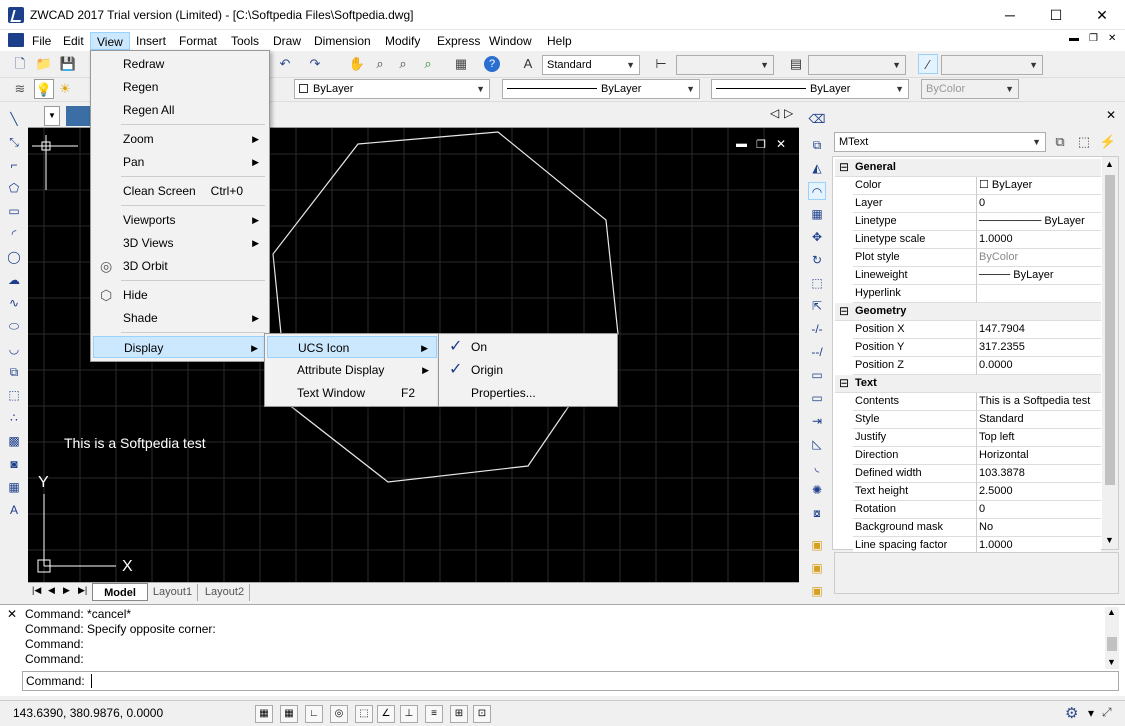  Describe the element at coordinates (528, 347) in the screenshot. I see `menu-ucs-on: ✓ On` at that location.